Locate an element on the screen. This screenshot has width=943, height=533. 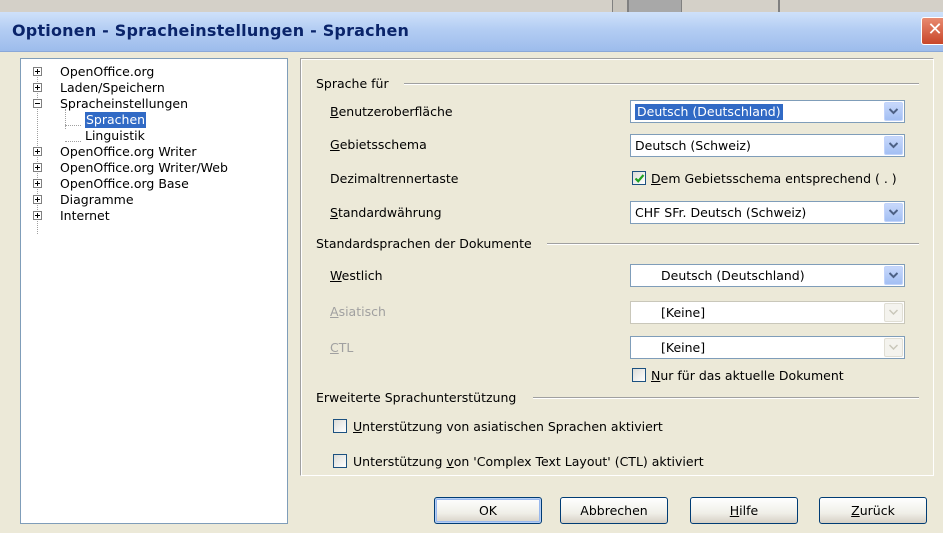
ctl-label: CTL is located at coordinates (341, 348).